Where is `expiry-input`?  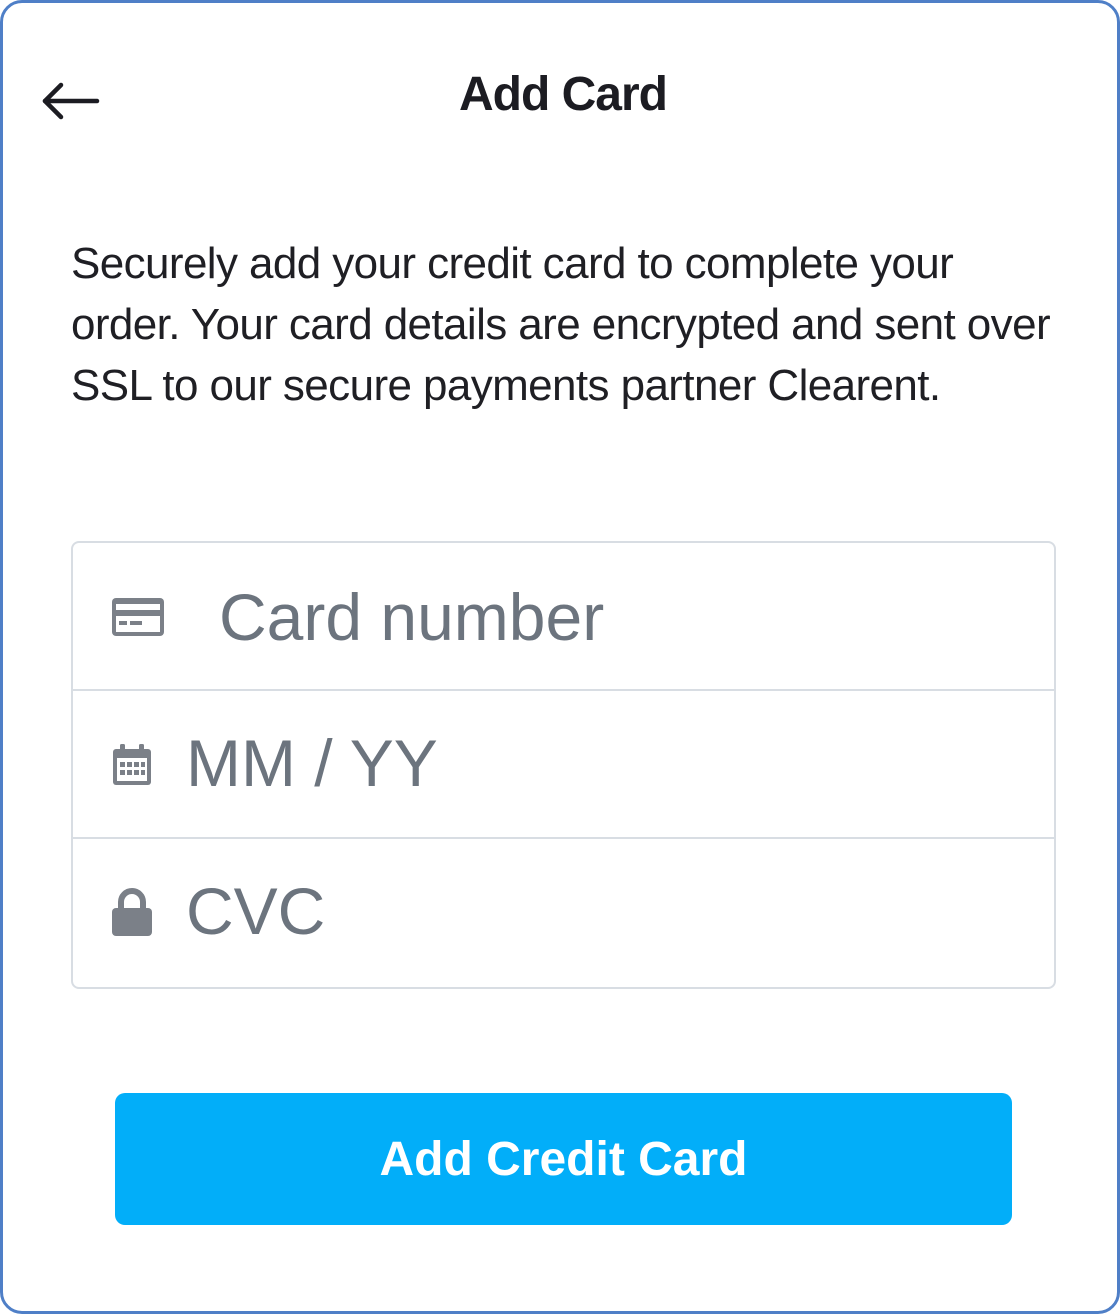
expiry-input is located at coordinates (536, 763).